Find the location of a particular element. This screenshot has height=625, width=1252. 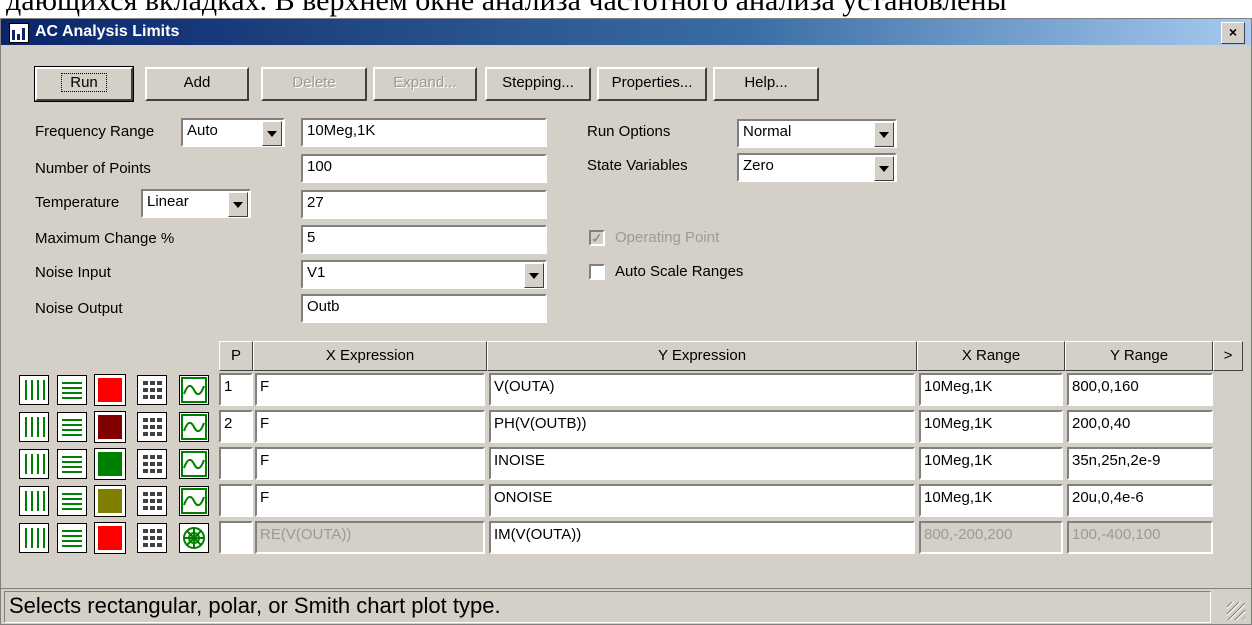

plot-number-cell: 1 is located at coordinates (236, 389).